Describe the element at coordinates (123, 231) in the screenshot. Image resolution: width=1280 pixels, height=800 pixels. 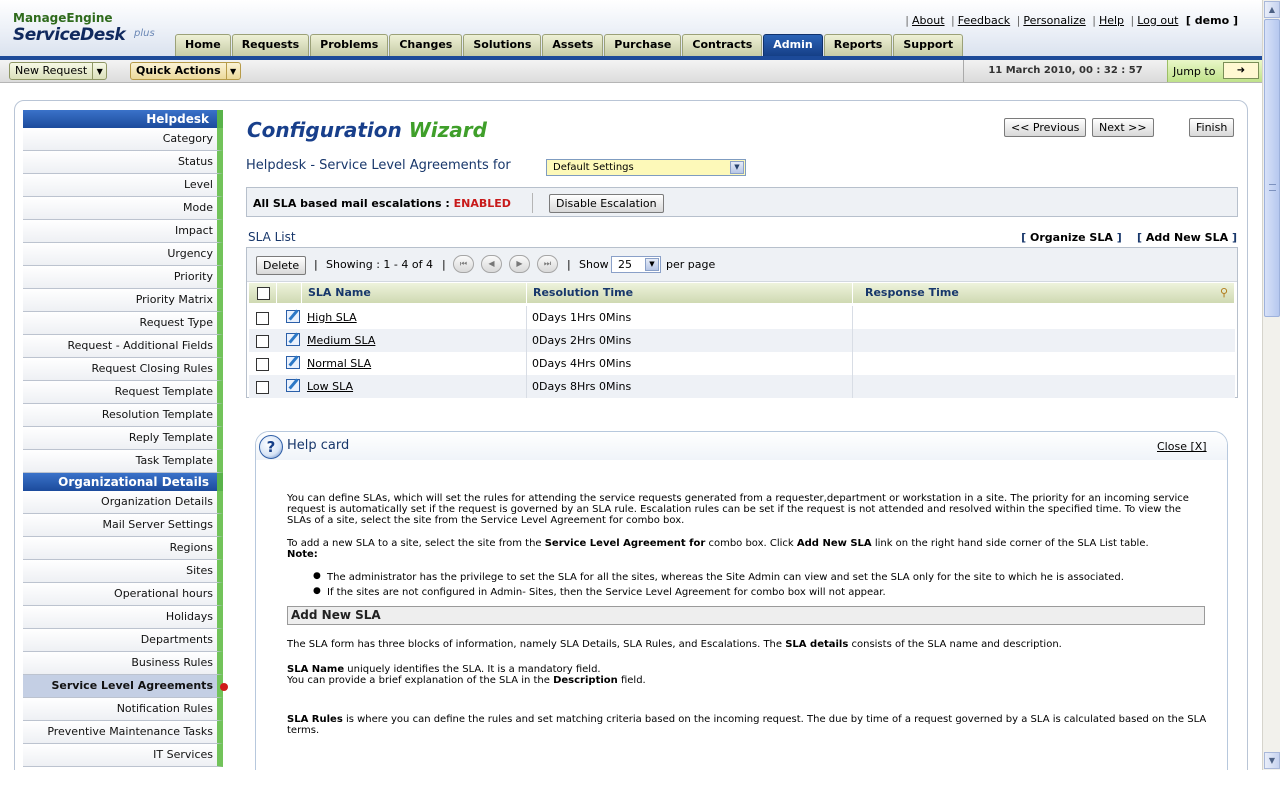
I see `sidebar-item-impact: Impact` at that location.